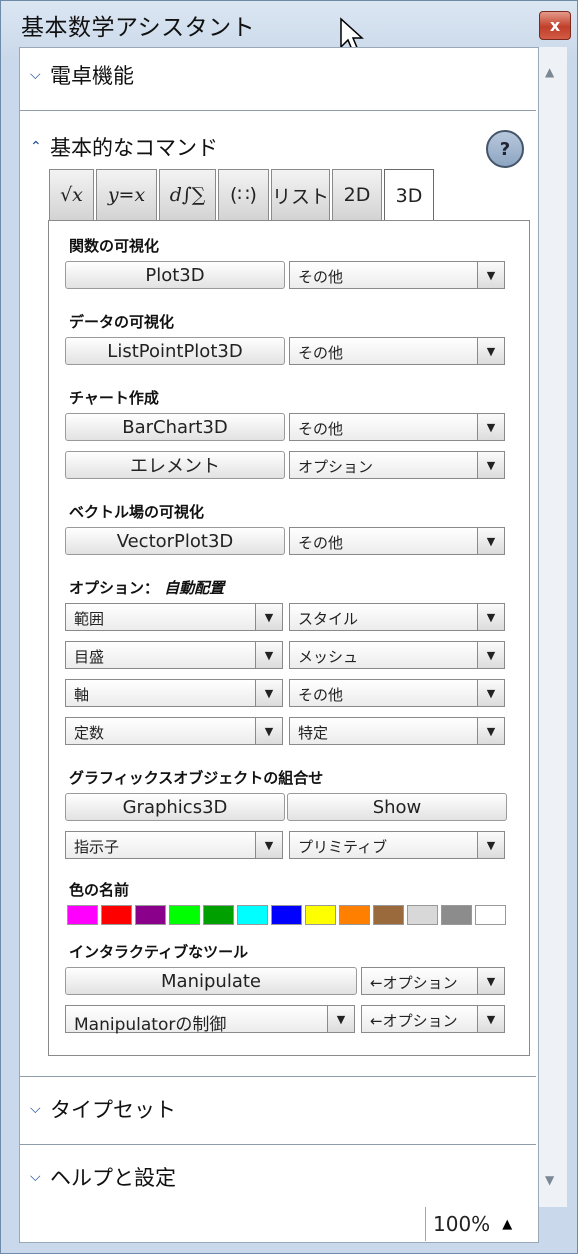 The width and height of the screenshot is (578, 1254). I want to click on dropdown-value: 定数, so click(89, 733).